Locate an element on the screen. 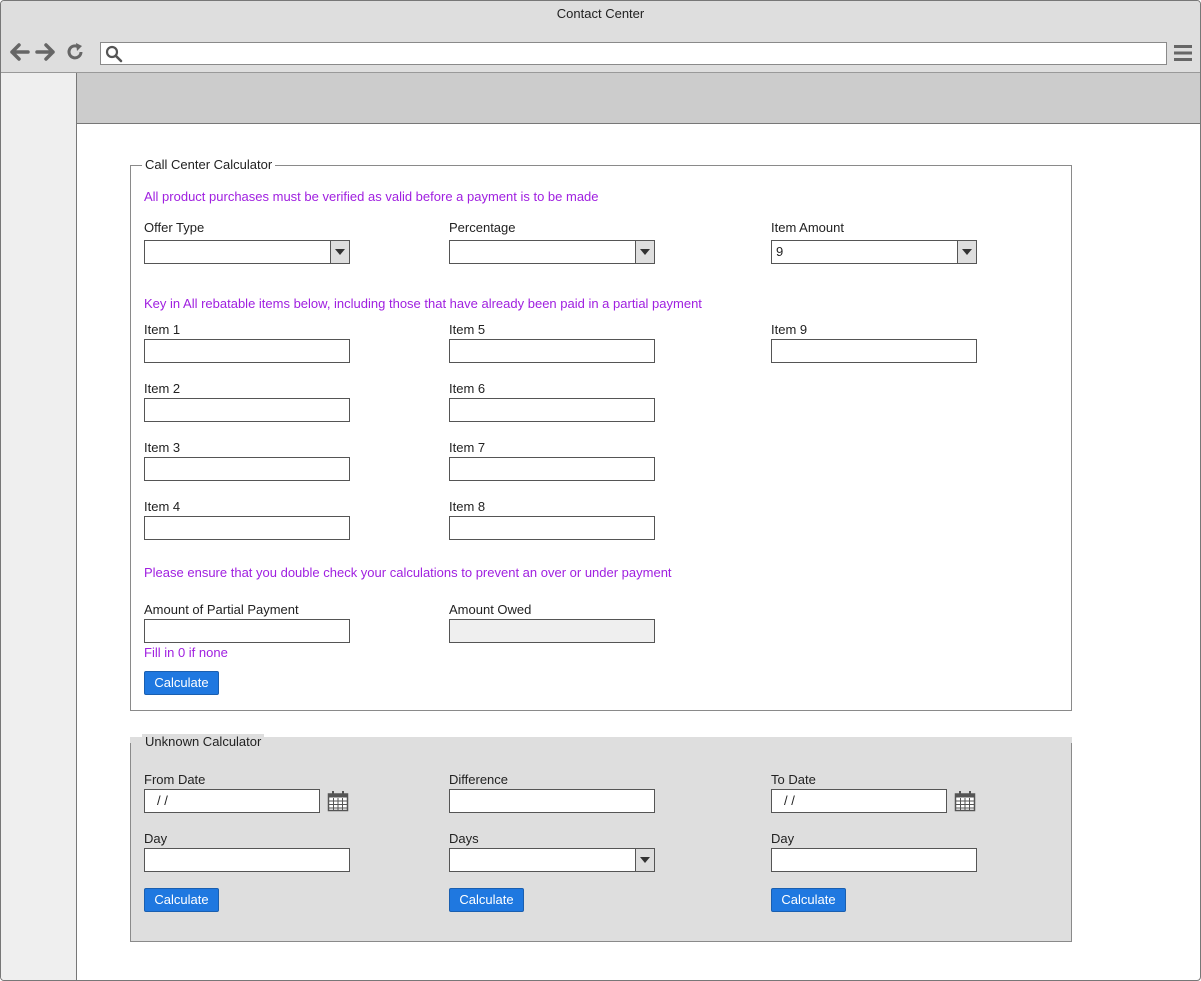  browser-menu-button is located at coordinates (1183, 53).